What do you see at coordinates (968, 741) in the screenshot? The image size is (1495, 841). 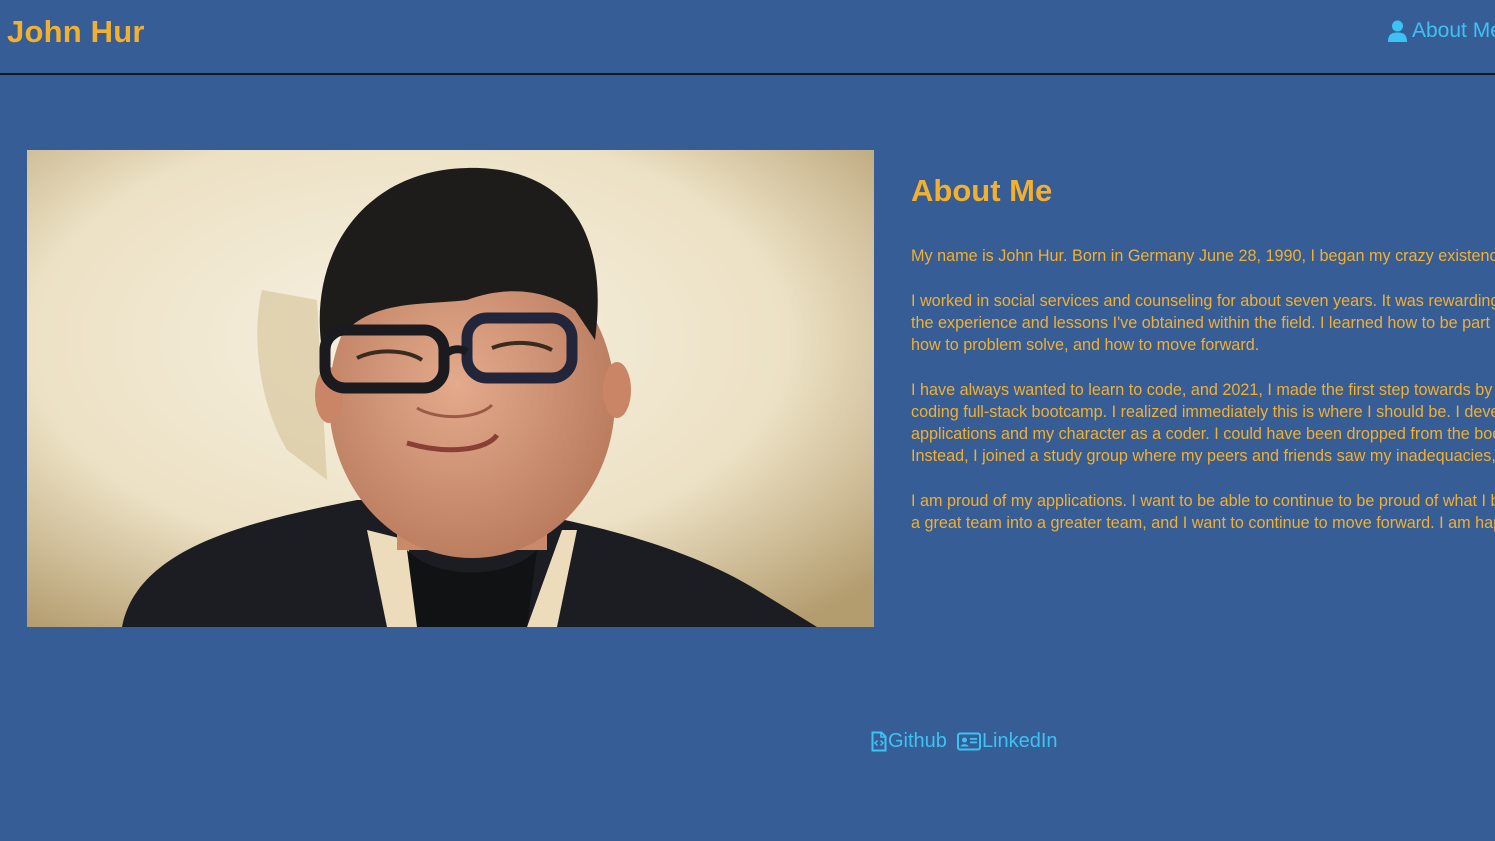 I see `id-card-icon` at bounding box center [968, 741].